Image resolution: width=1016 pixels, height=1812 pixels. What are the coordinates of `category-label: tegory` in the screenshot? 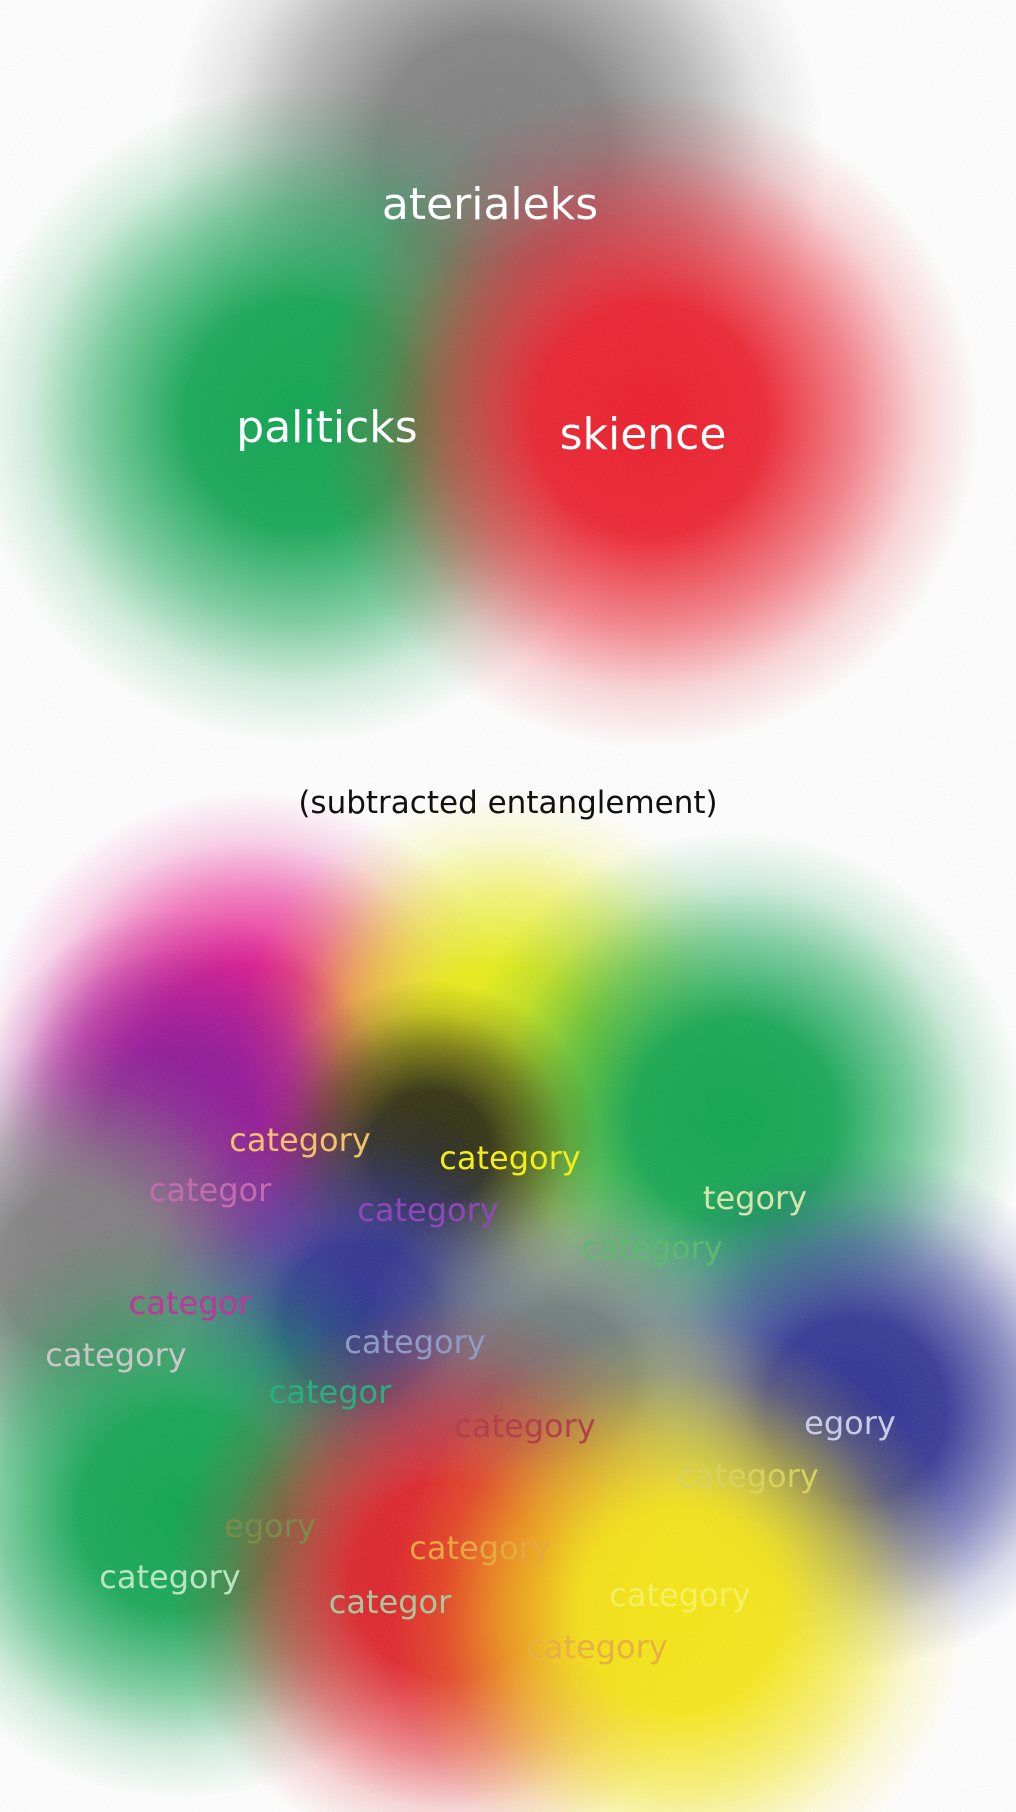 It's located at (755, 1198).